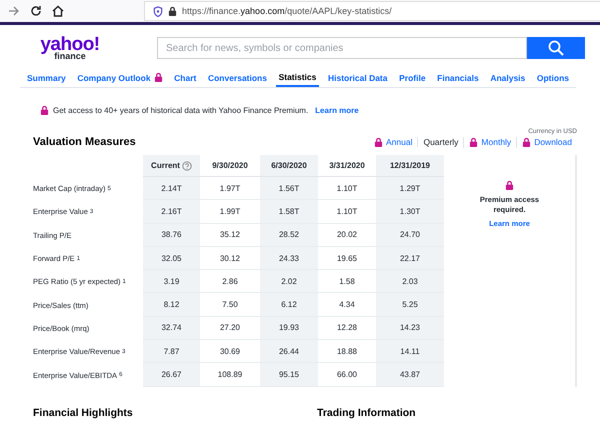 Image resolution: width=600 pixels, height=434 pixels. Describe the element at coordinates (489, 142) in the screenshot. I see `period-link: Monthly` at that location.